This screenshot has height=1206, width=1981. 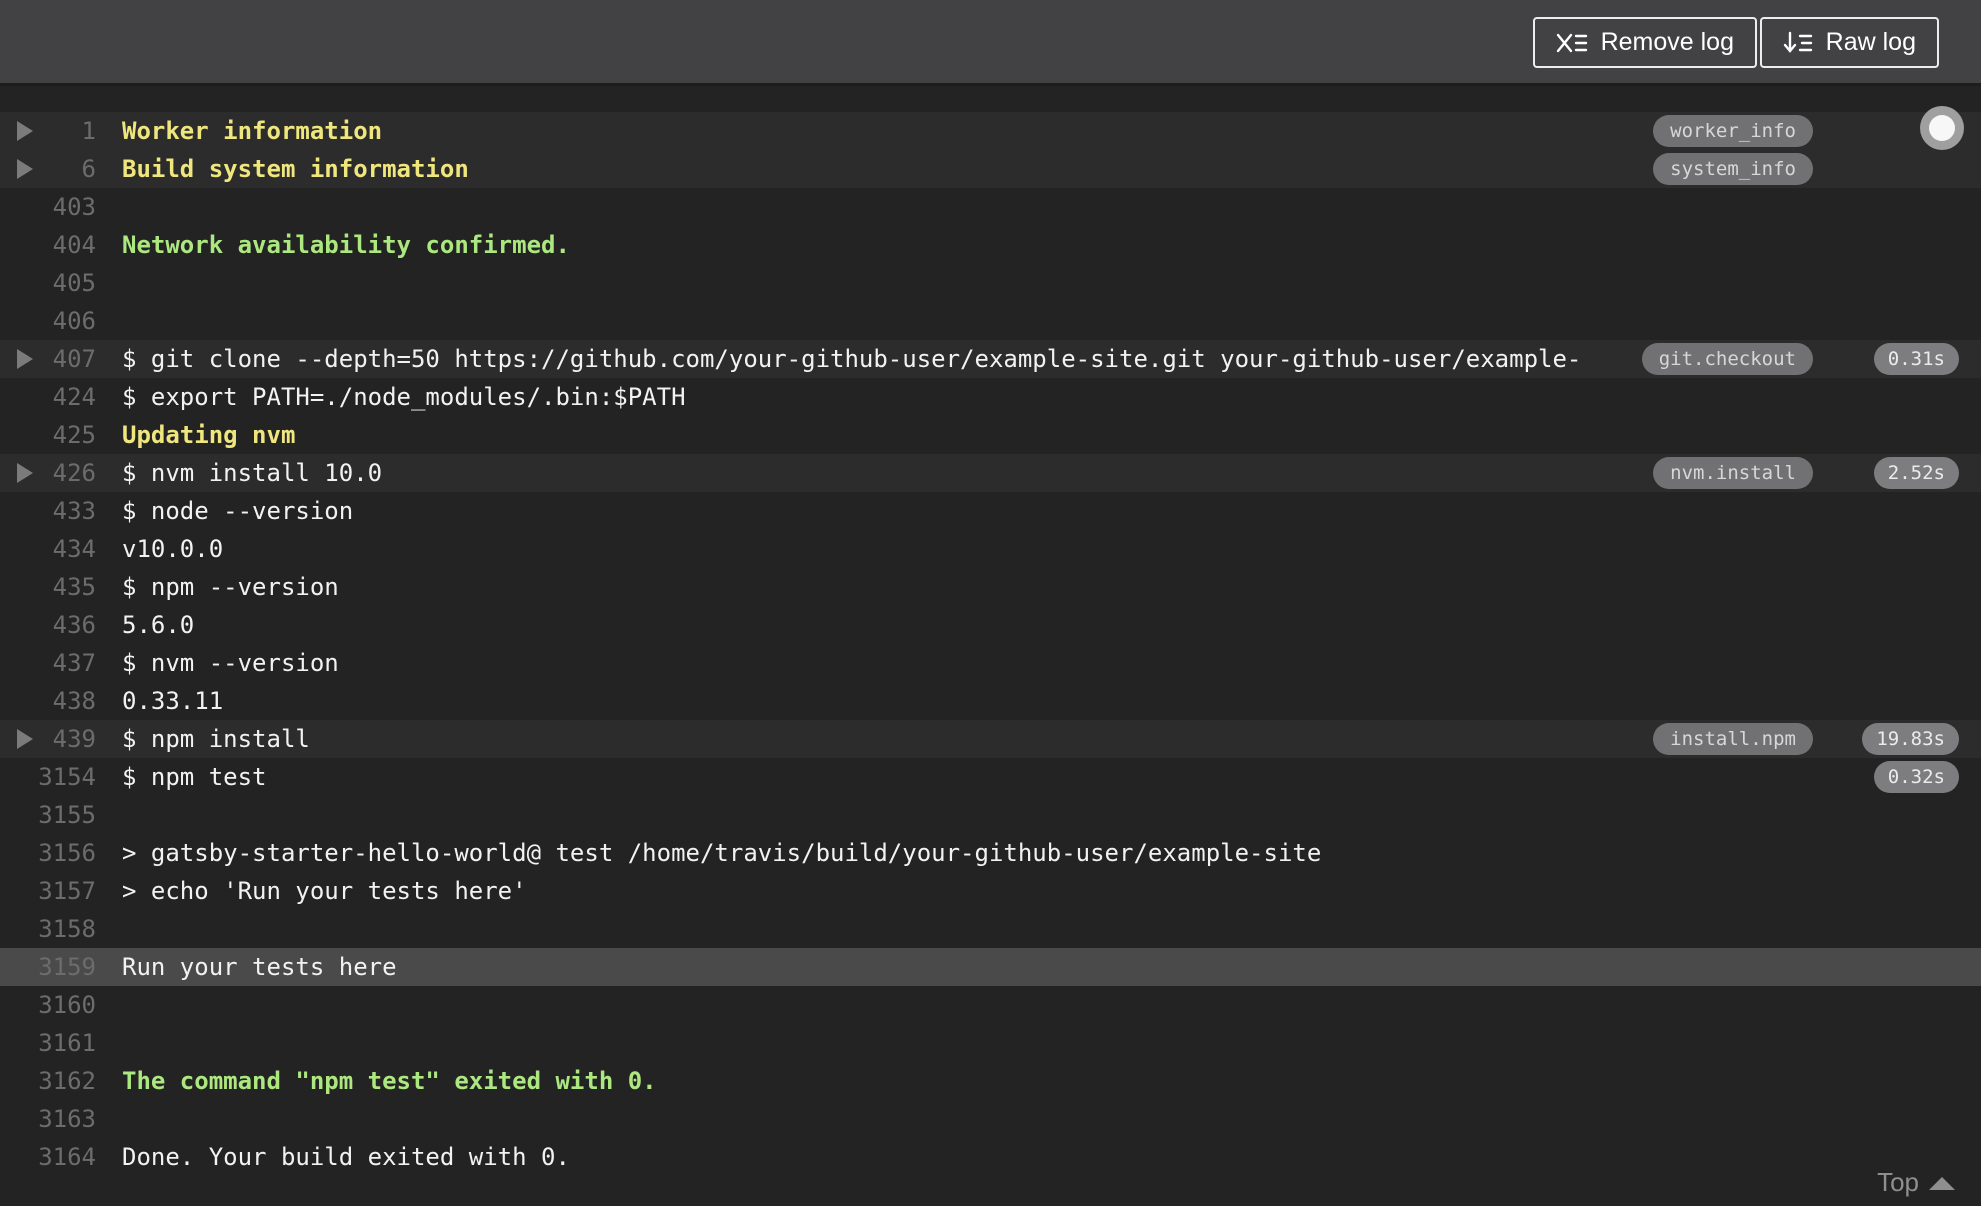 What do you see at coordinates (990, 549) in the screenshot?
I see `log-row: 434 v10.0.0` at bounding box center [990, 549].